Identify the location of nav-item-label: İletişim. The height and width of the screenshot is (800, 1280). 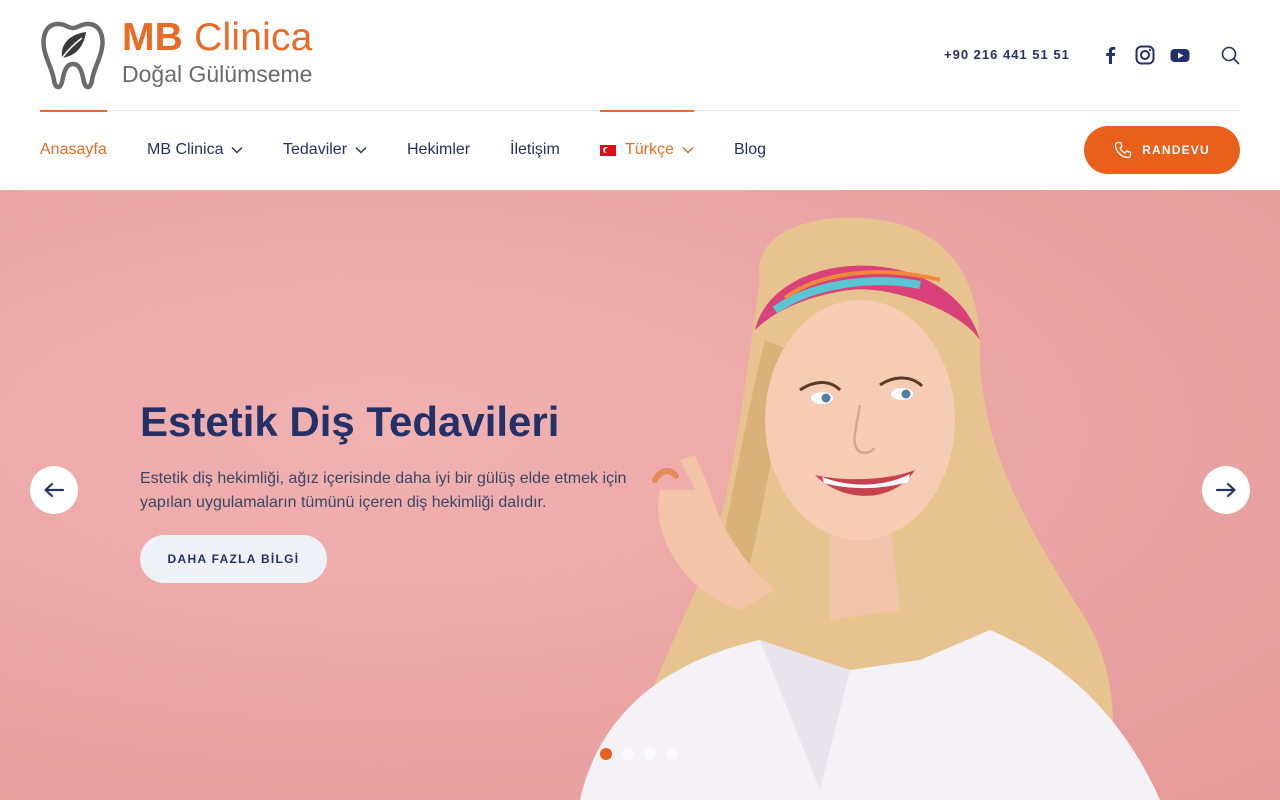
(535, 149).